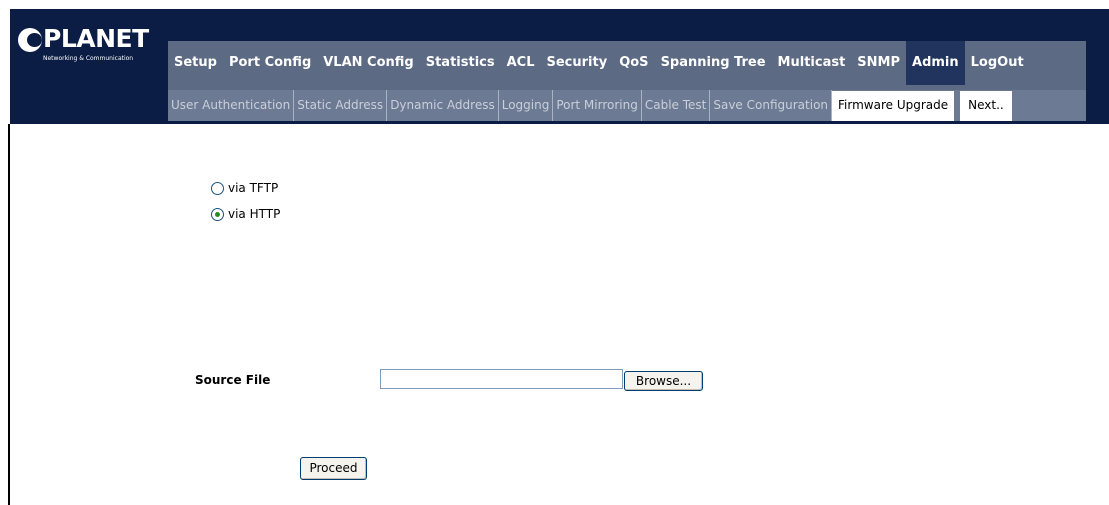 The width and height of the screenshot is (1109, 505). What do you see at coordinates (217, 214) in the screenshot?
I see `radio-button-http` at bounding box center [217, 214].